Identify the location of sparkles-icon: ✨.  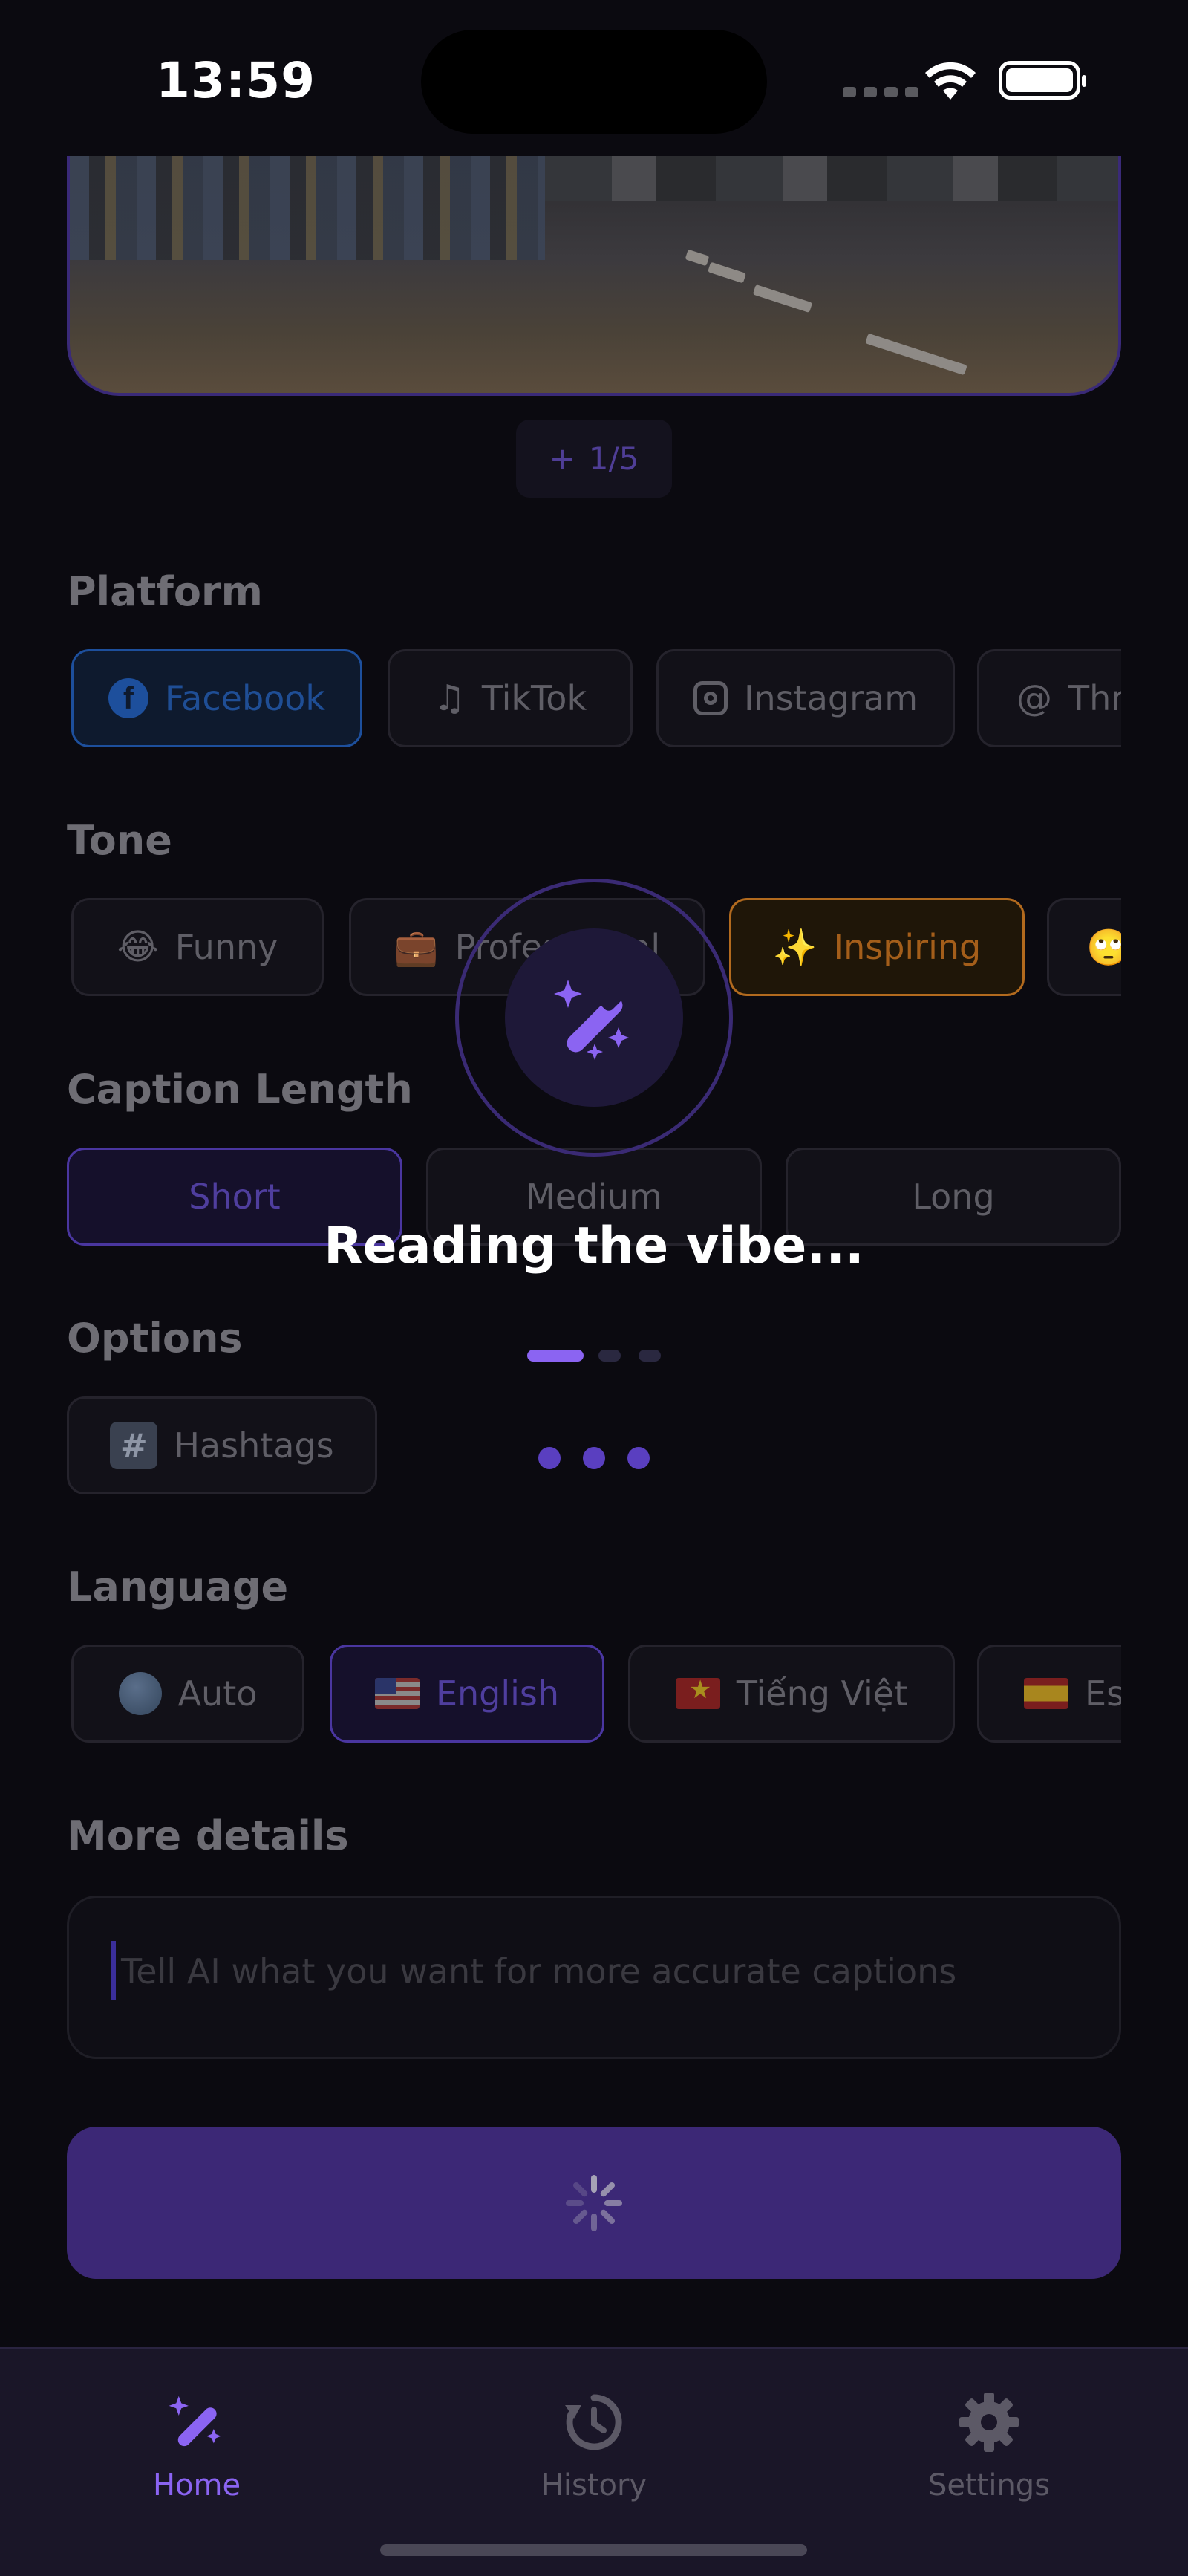
(795, 947).